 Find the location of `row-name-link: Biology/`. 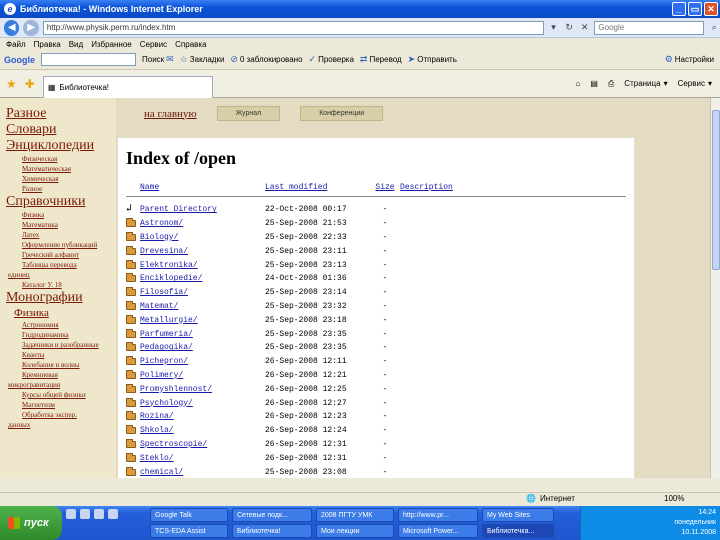

row-name-link: Biology/ is located at coordinates (202, 237).